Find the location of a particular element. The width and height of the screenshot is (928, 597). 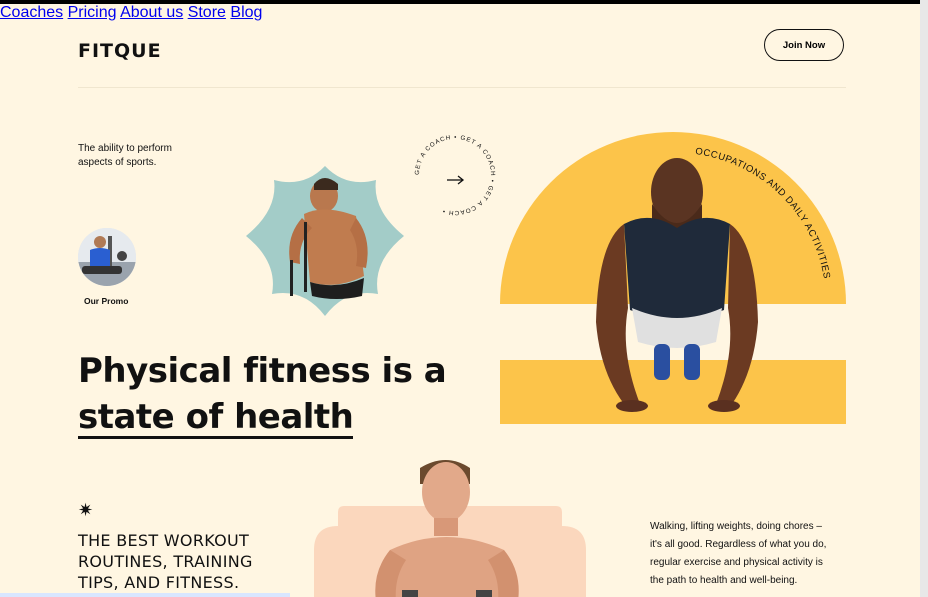

asterisk-star-icon: ✷ is located at coordinates (86, 510).